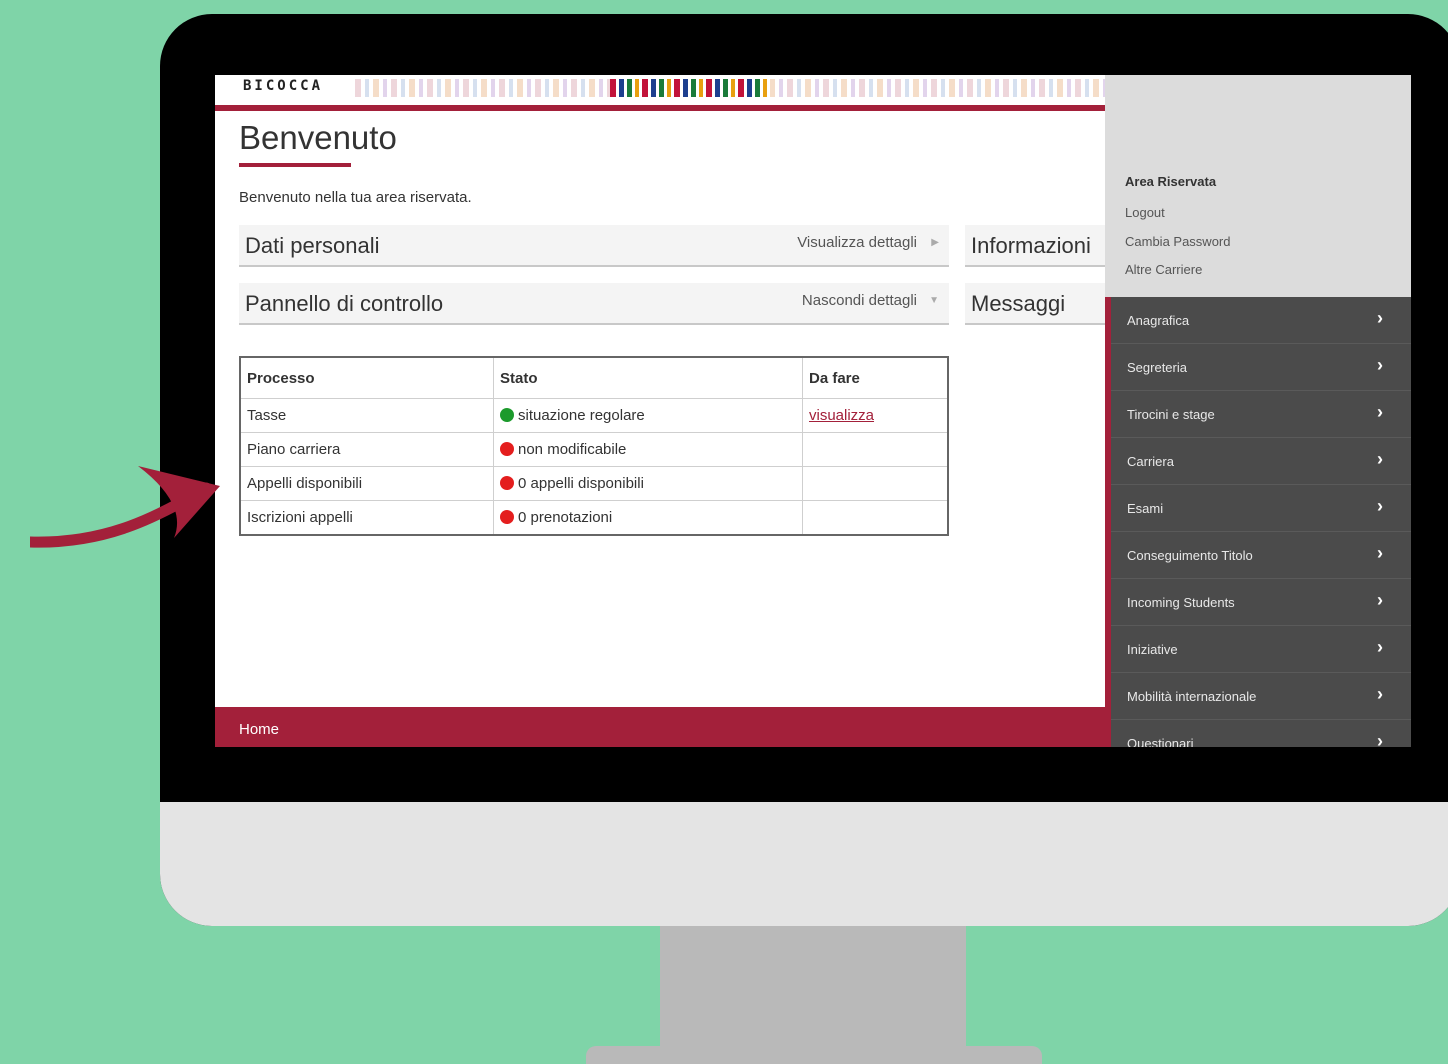 This screenshot has width=1448, height=1064. Describe the element at coordinates (1150, 461) in the screenshot. I see `sidebar-item-label: Carriera` at that location.